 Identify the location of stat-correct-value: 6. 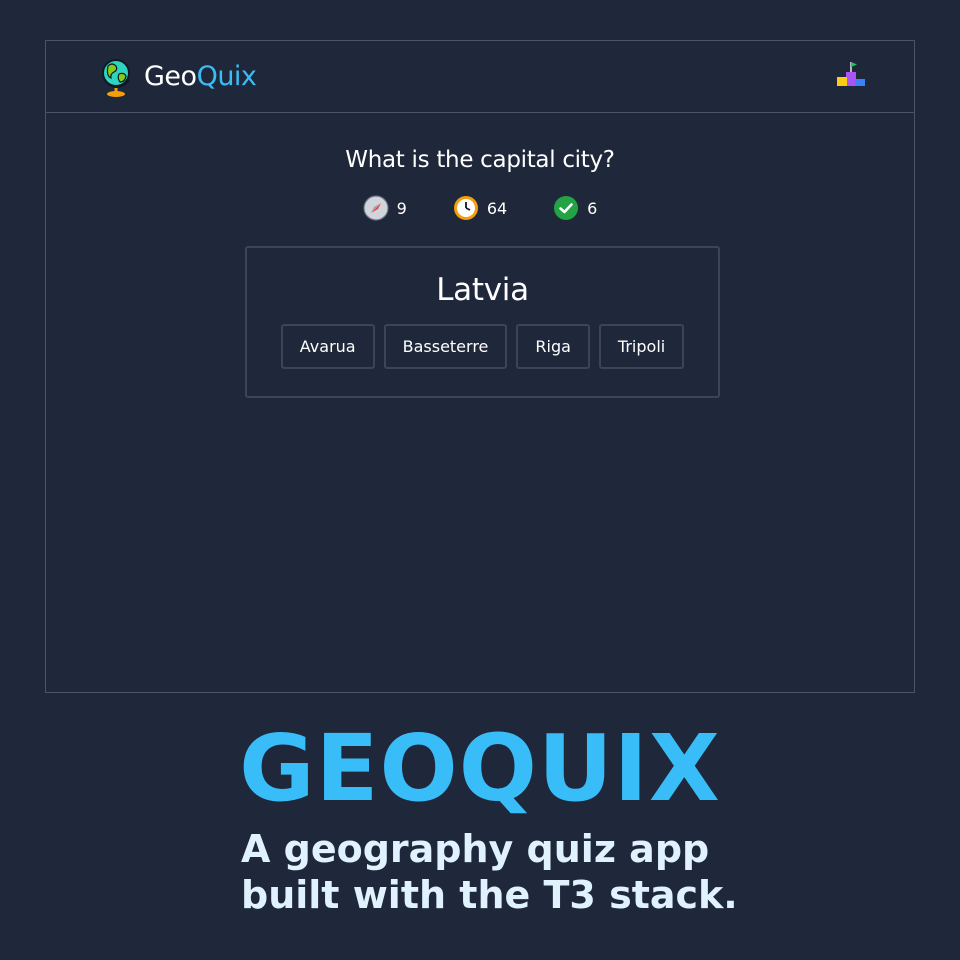
(592, 208).